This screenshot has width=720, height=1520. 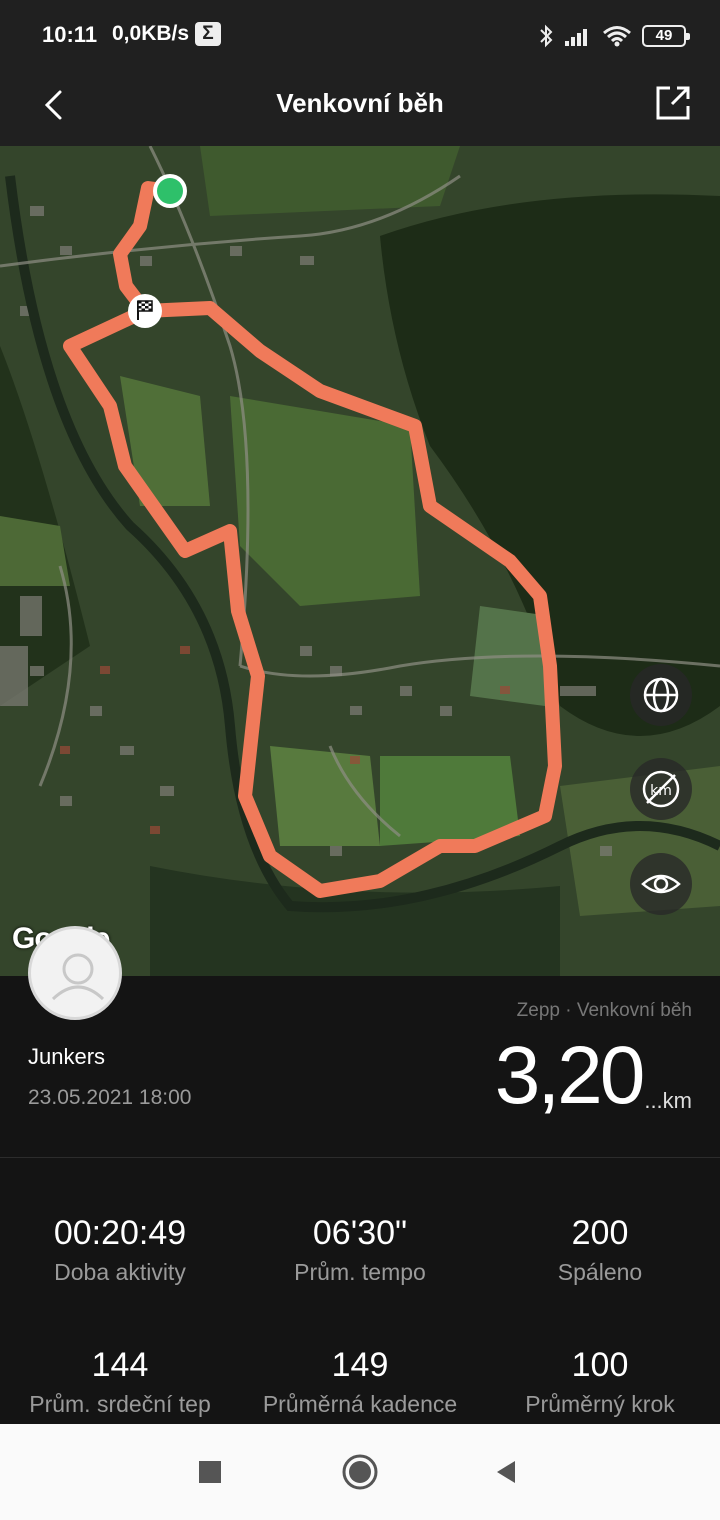 I want to click on start-marker-icon, so click(x=170, y=191).